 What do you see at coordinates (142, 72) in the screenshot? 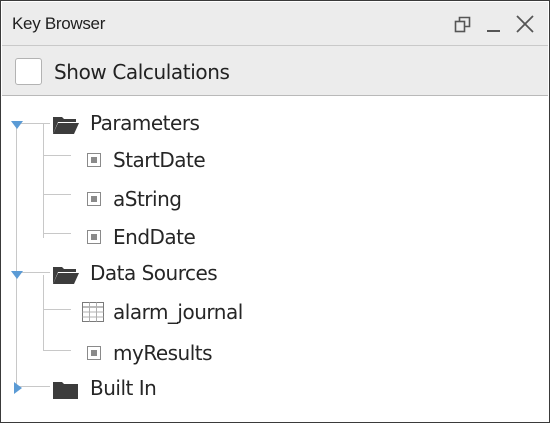
I see `show-calculations-label: Show Calculations` at bounding box center [142, 72].